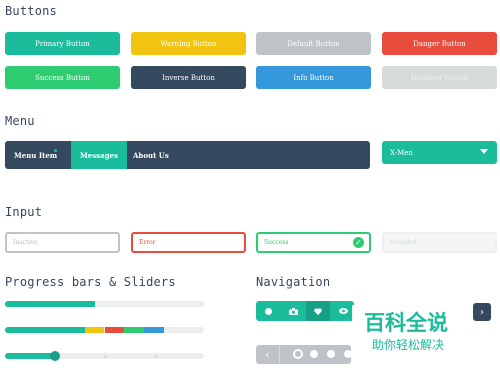 This screenshot has width=500, height=382. Describe the element at coordinates (268, 311) in the screenshot. I see `circle-icon` at that location.